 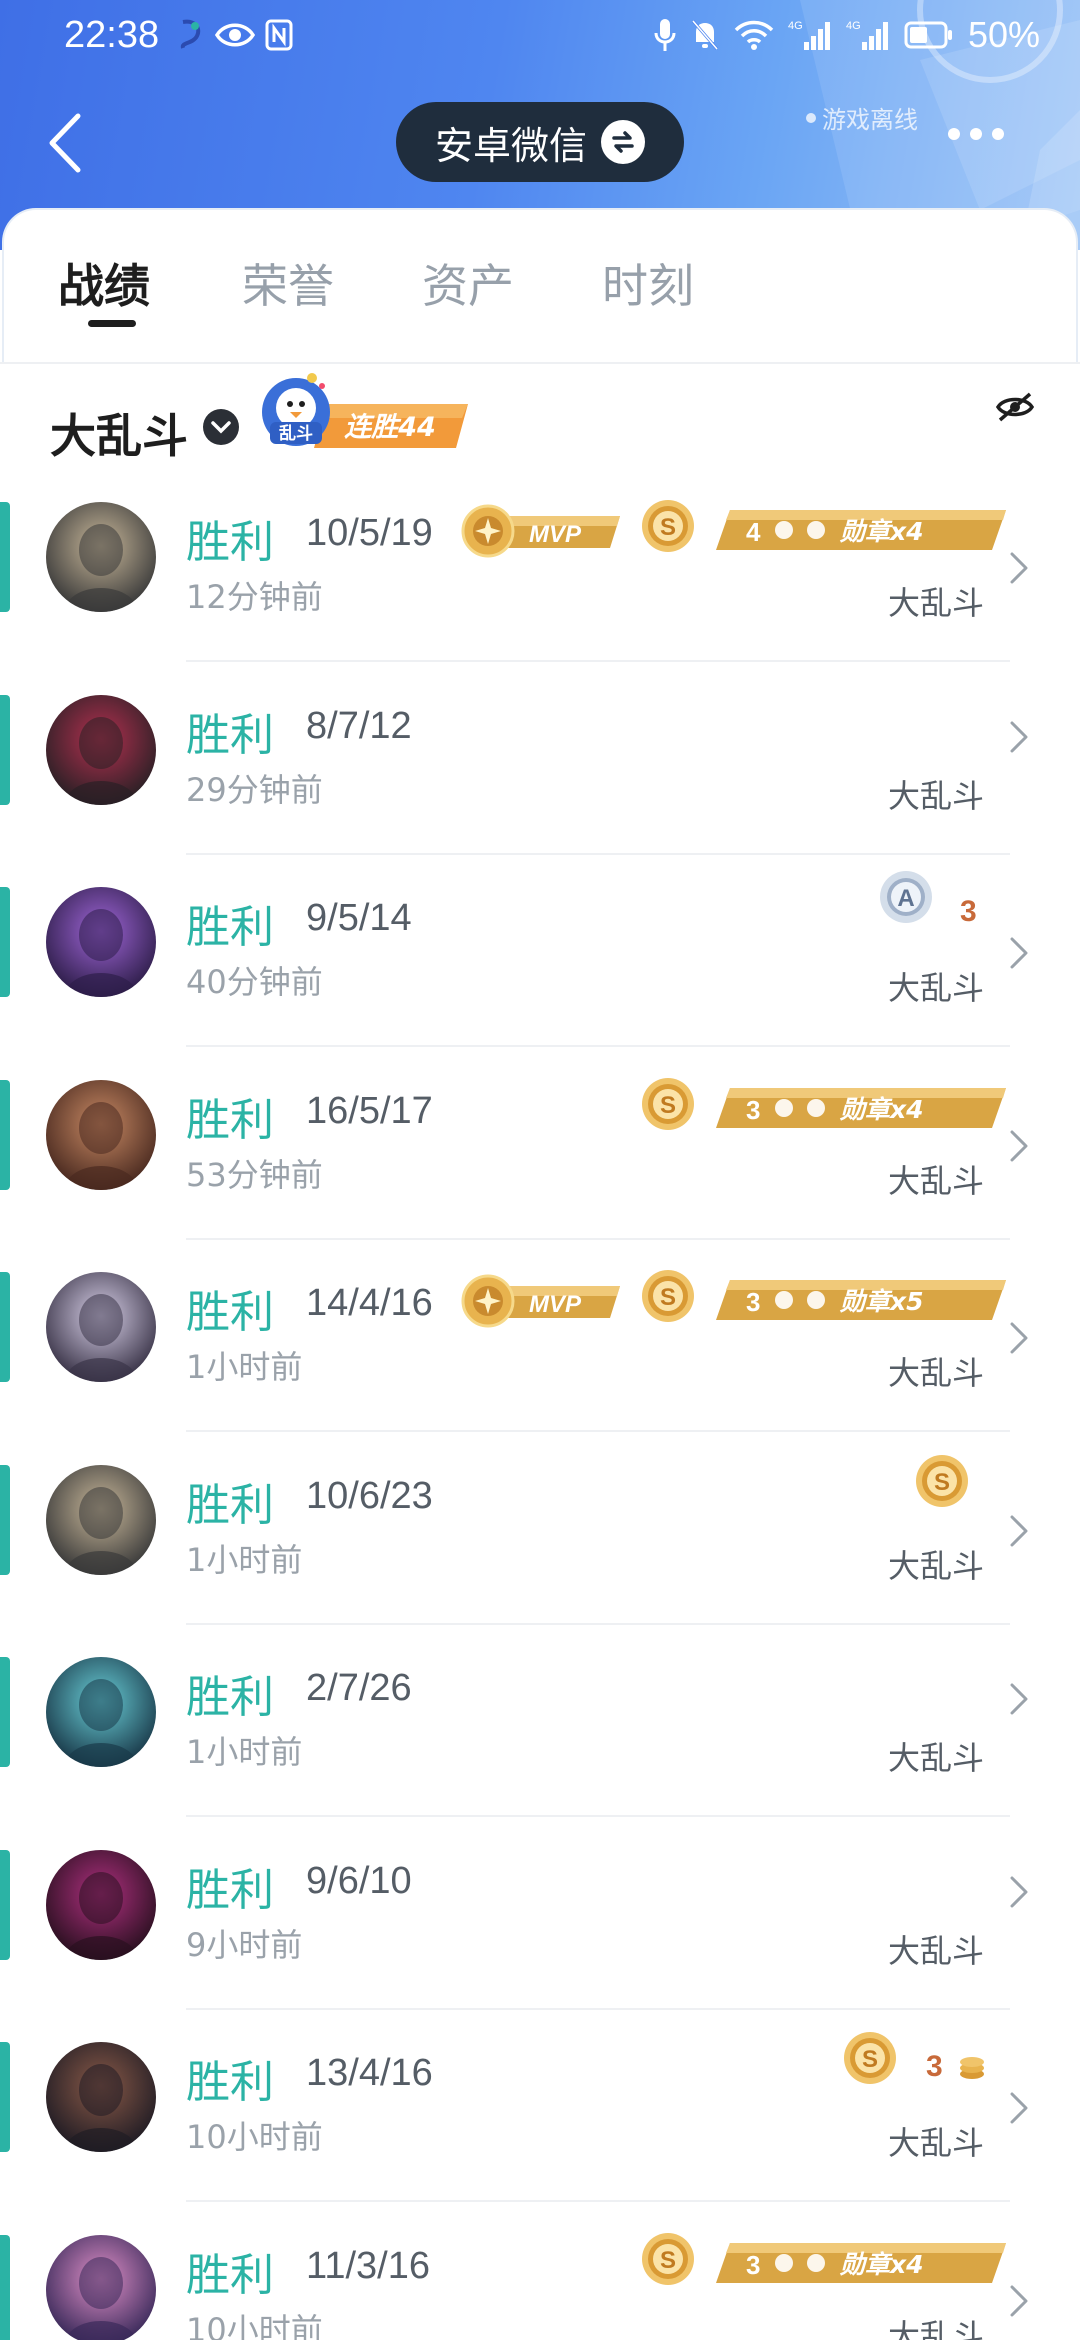 What do you see at coordinates (861, 1300) in the screenshot?
I see `medal-badge: 3 勋章x5` at bounding box center [861, 1300].